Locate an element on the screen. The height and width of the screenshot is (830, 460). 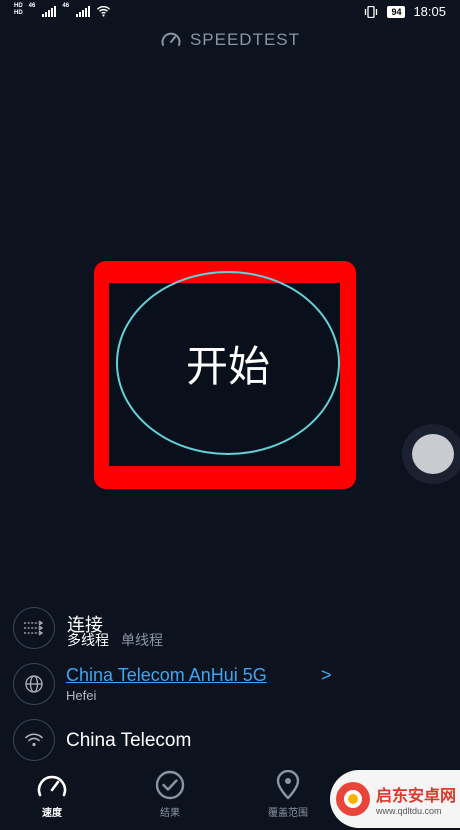
status-right: 94 18:05 is located at coordinates (404, 11).